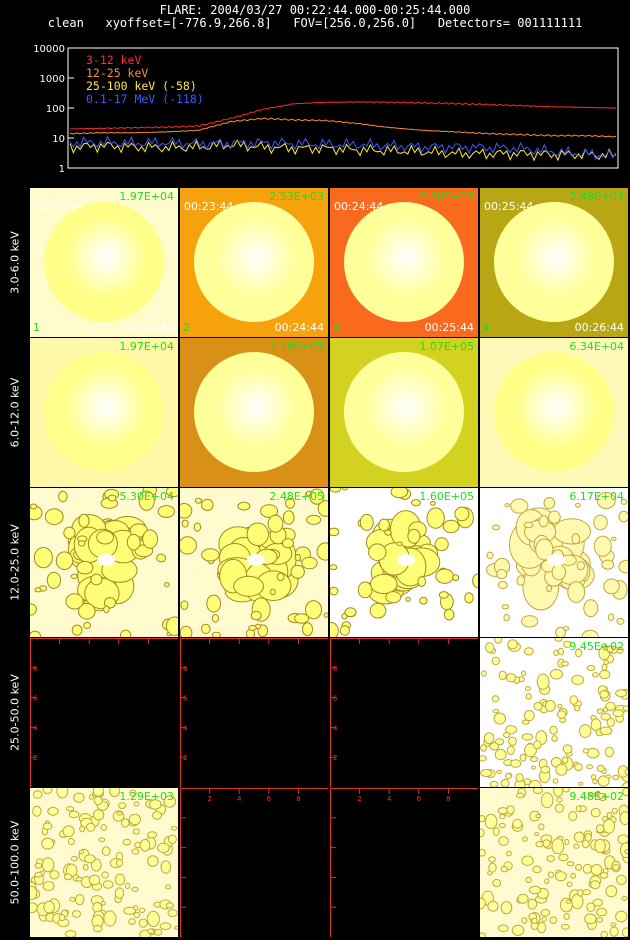  Describe the element at coordinates (209, 206) in the screenshot. I see `panel-start-time: 00:23:44` at that location.